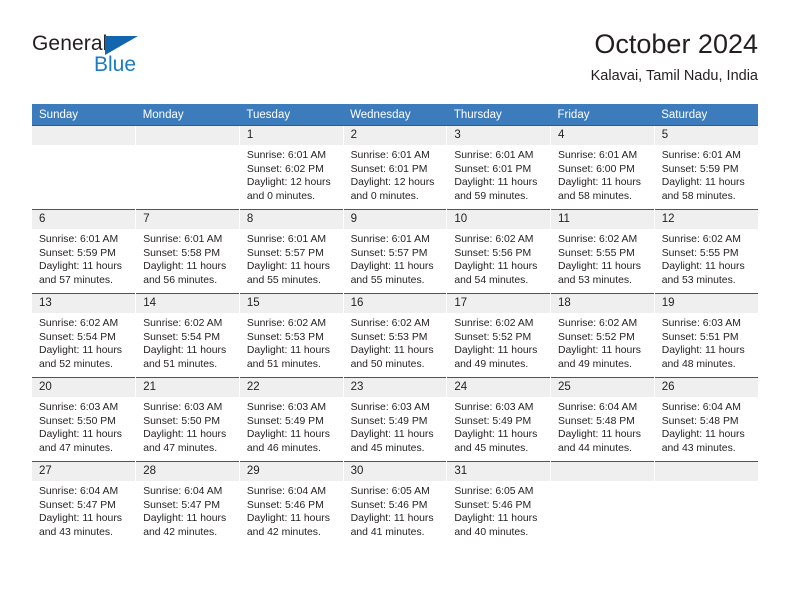 The height and width of the screenshot is (612, 792). I want to click on daylight-text: and 41 minutes., so click(387, 532).